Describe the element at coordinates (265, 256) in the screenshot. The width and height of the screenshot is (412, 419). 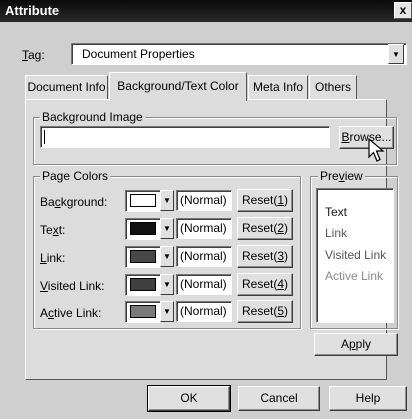
I see `reset-3-button: Reset(3)` at that location.